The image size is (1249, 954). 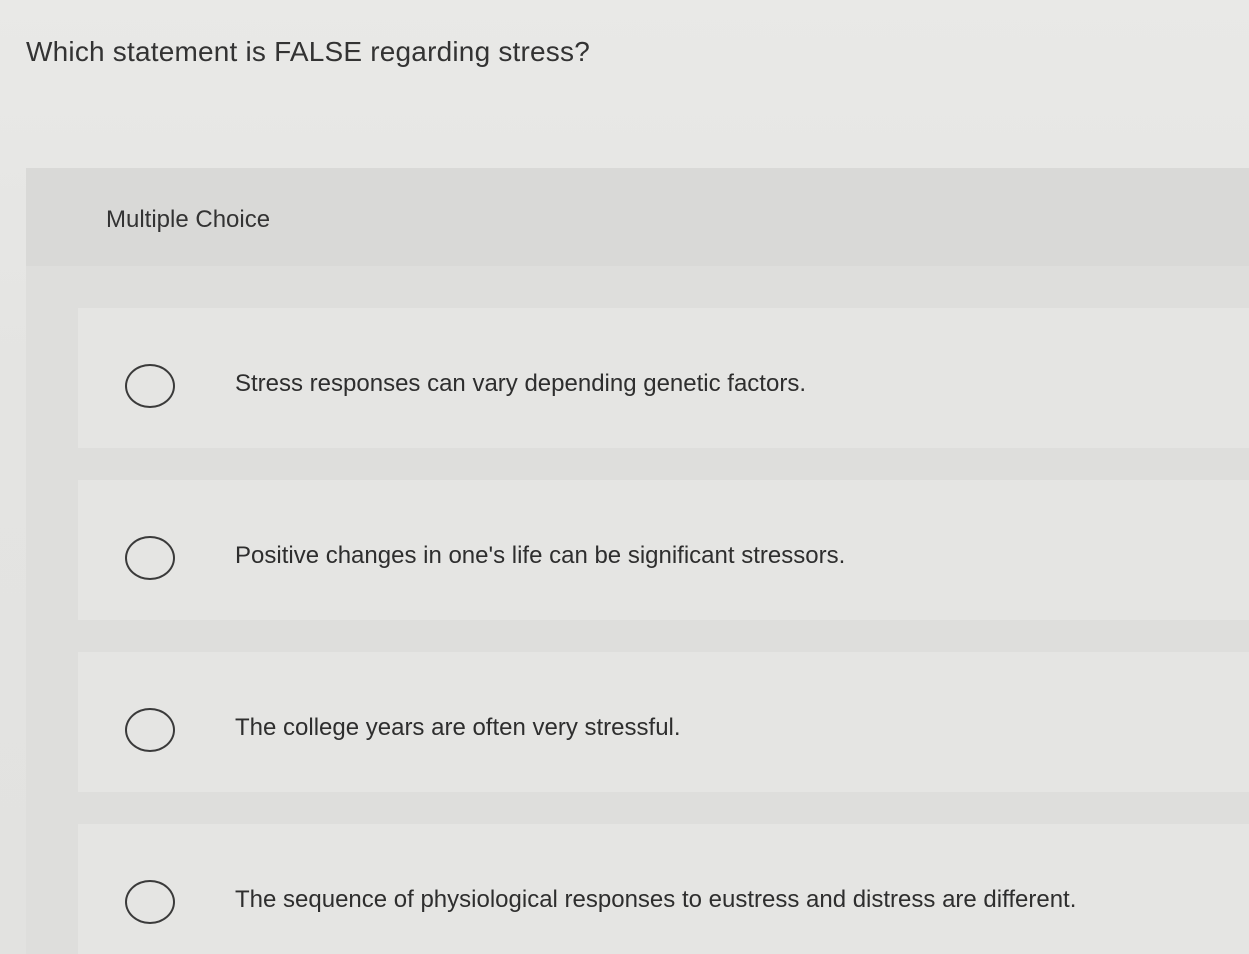 What do you see at coordinates (188, 219) in the screenshot?
I see `panel-title: Multiple Choice` at bounding box center [188, 219].